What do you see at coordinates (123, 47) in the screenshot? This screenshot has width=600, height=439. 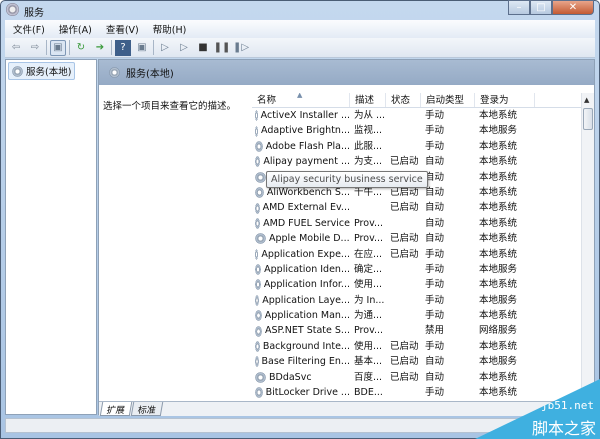 I see `help-icon: ?` at bounding box center [123, 47].